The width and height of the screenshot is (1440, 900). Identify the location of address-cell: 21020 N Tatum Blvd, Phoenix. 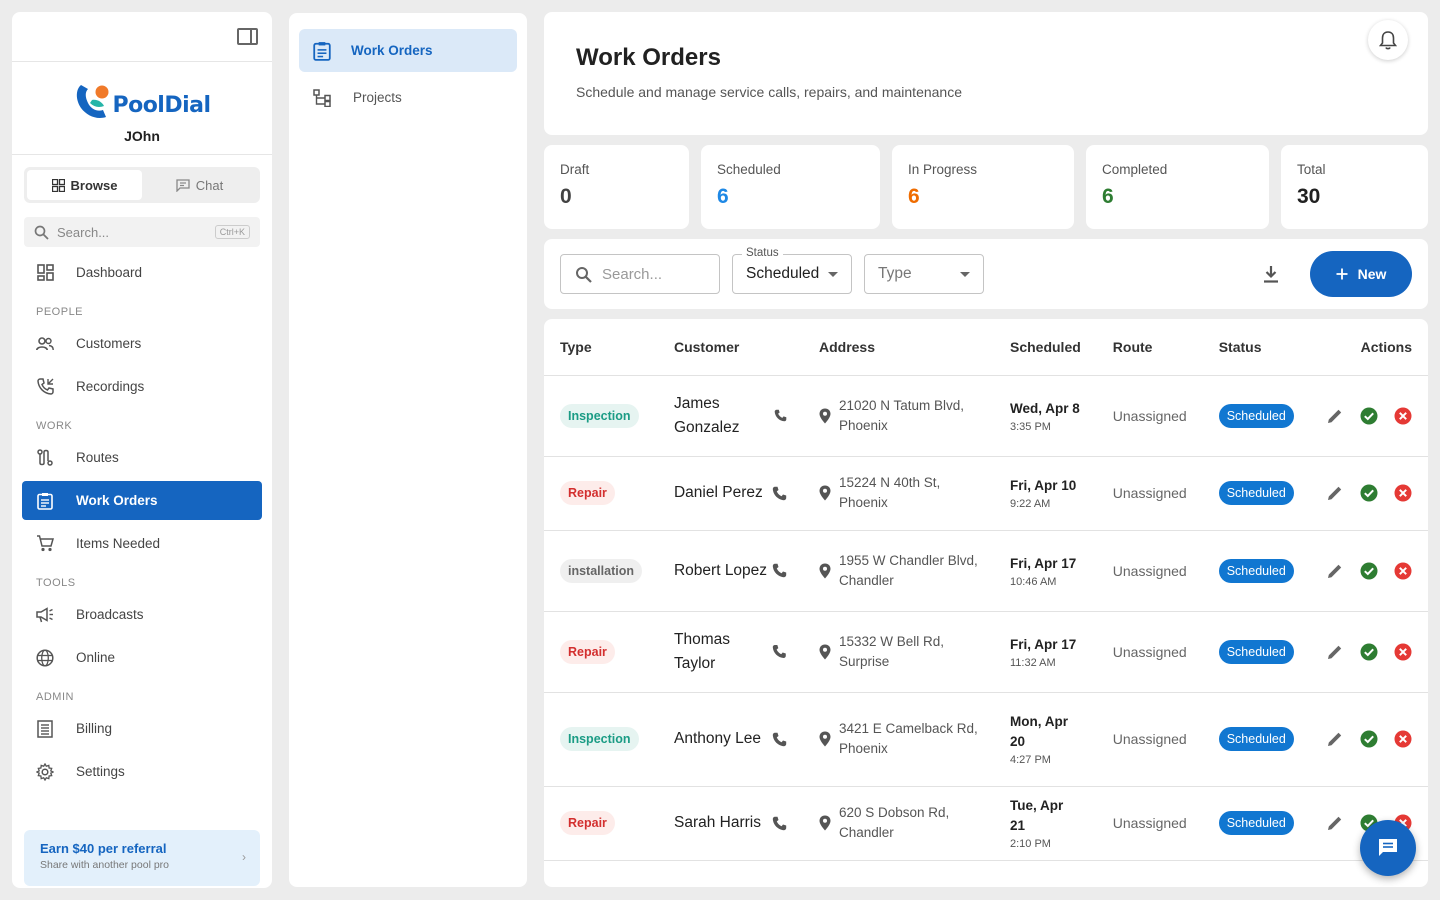
(898, 416).